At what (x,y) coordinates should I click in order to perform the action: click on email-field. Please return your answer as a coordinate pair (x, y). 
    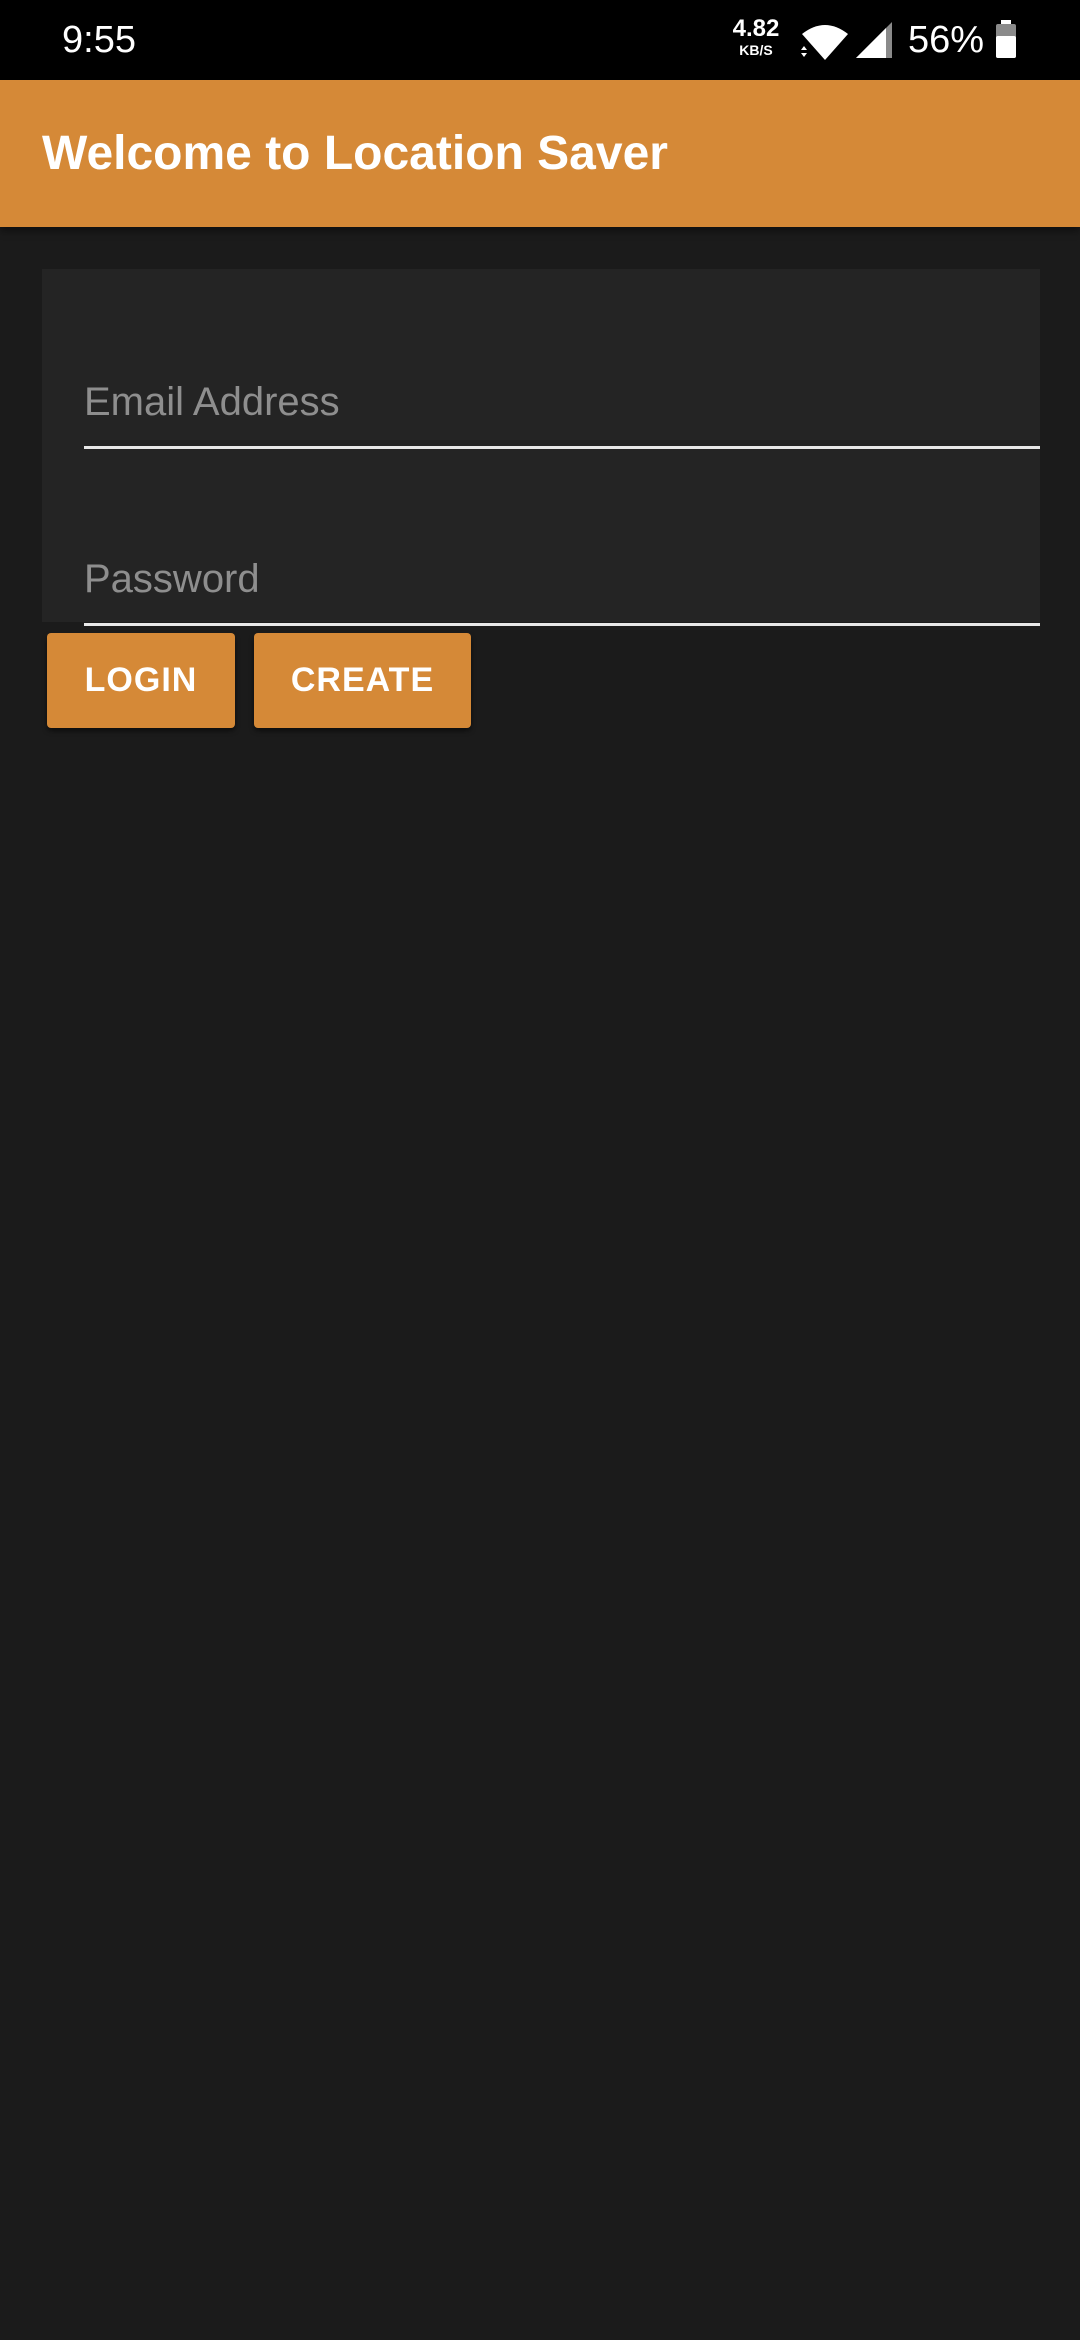
    Looking at the image, I should click on (562, 404).